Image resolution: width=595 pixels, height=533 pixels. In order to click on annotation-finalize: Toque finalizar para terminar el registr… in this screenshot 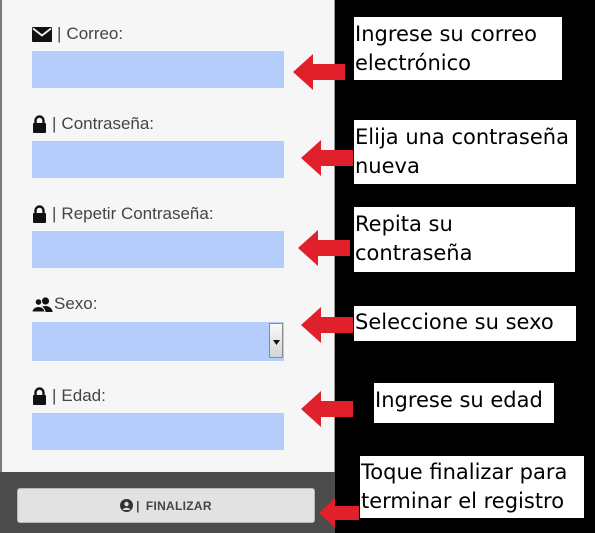, I will do `click(472, 487)`.